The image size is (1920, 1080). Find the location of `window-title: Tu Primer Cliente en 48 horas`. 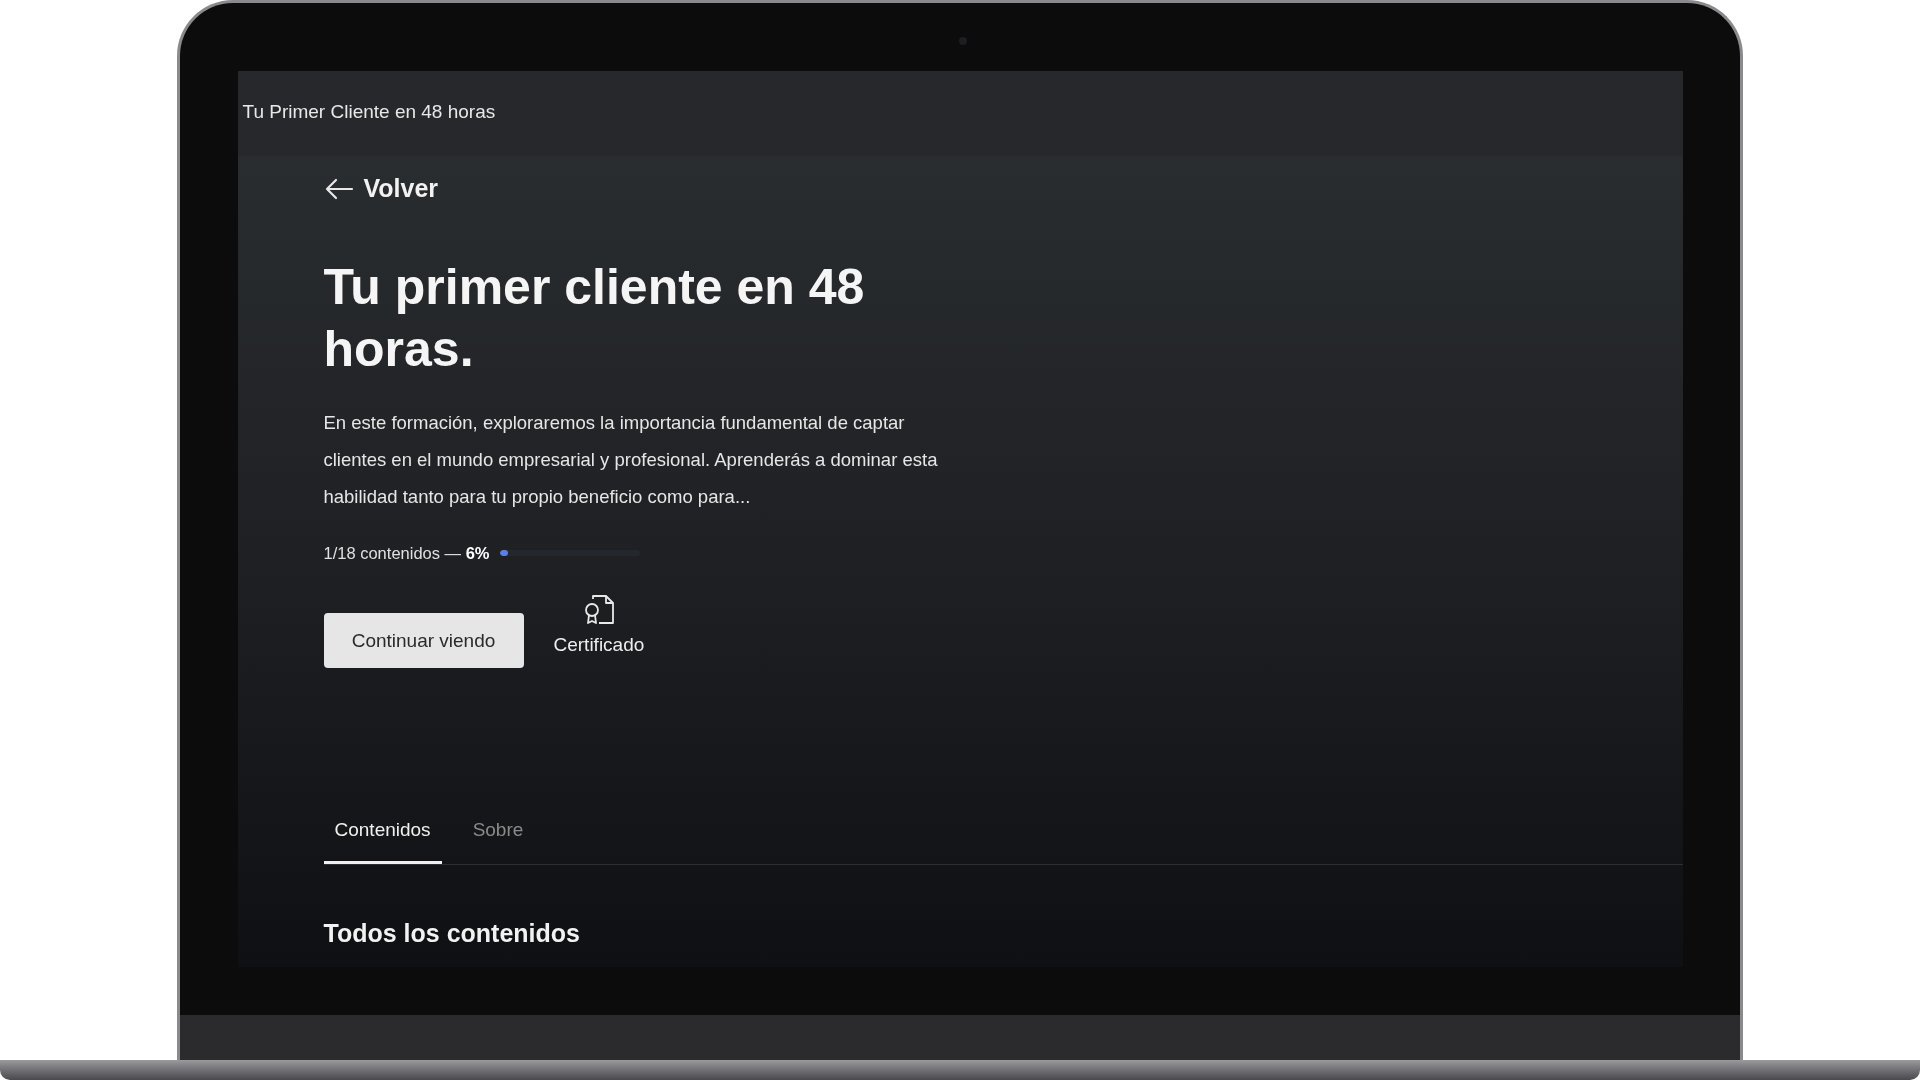

window-title: Tu Primer Cliente en 48 horas is located at coordinates (369, 111).